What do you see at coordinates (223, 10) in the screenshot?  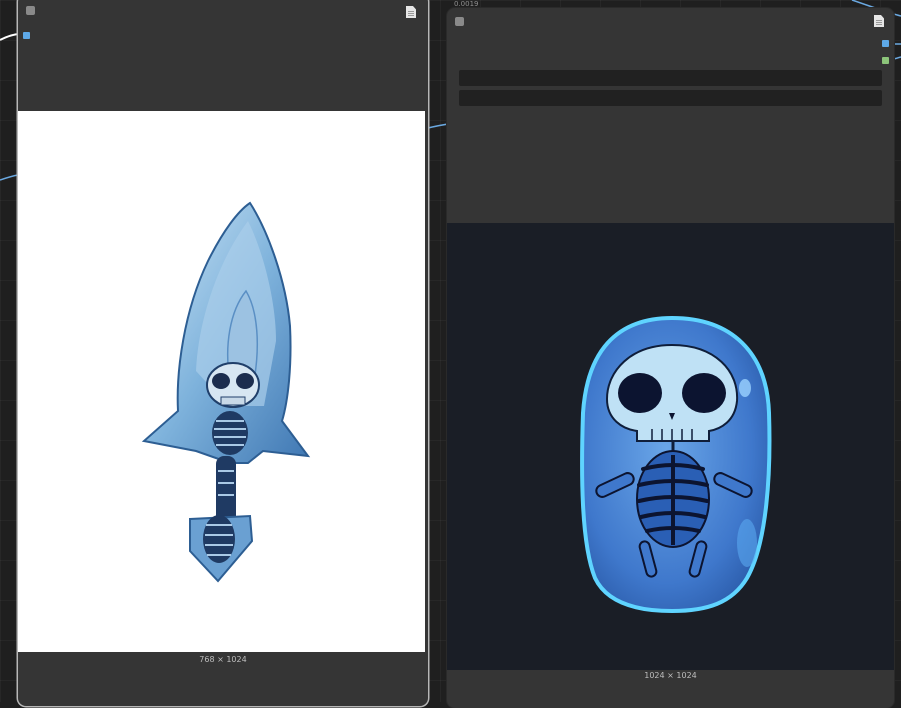 I see `left-node-header` at bounding box center [223, 10].